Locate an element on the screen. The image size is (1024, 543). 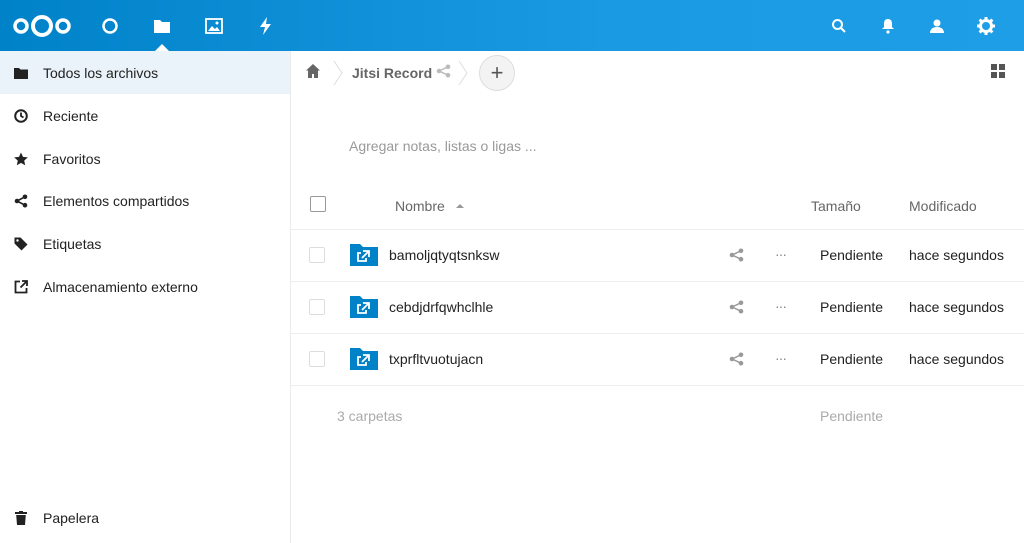
notifications-button is located at coordinates (888, 25).